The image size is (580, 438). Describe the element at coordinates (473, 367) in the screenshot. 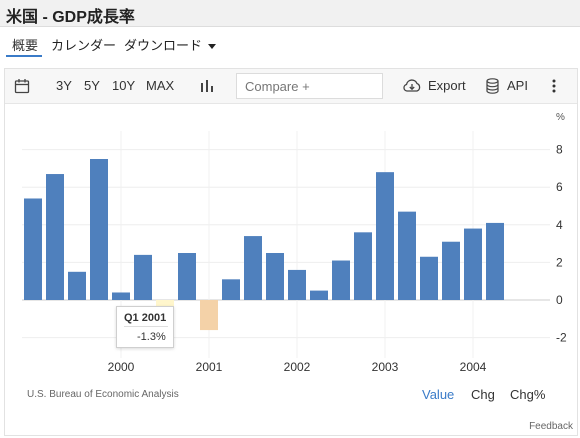

I see `x-tick-label: 2004` at that location.